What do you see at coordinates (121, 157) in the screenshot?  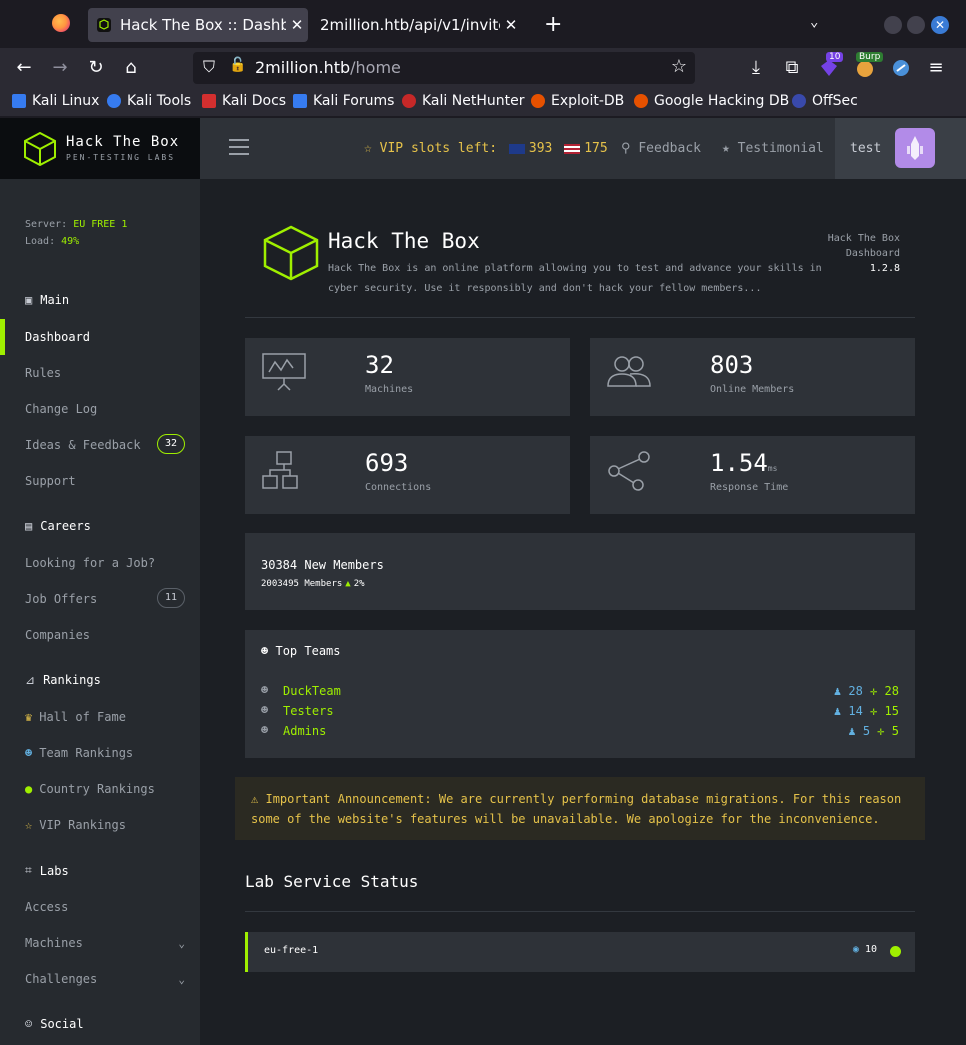 I see `logo-subtitle: PEN-TESTING LABS` at bounding box center [121, 157].